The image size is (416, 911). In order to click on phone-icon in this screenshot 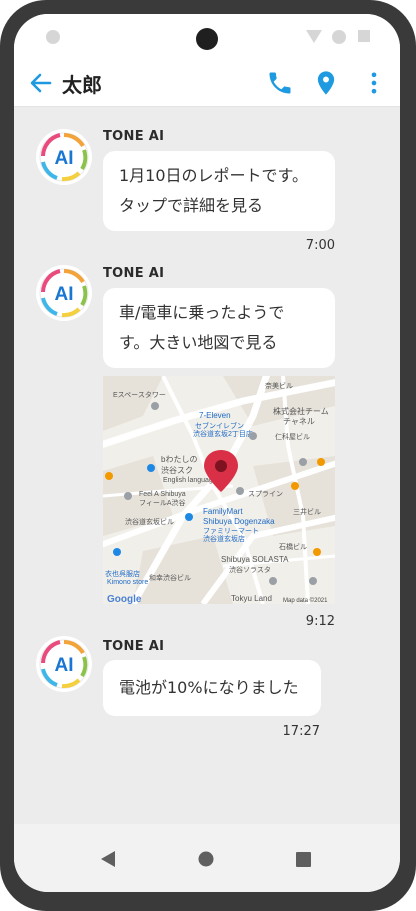, I will do `click(280, 83)`.